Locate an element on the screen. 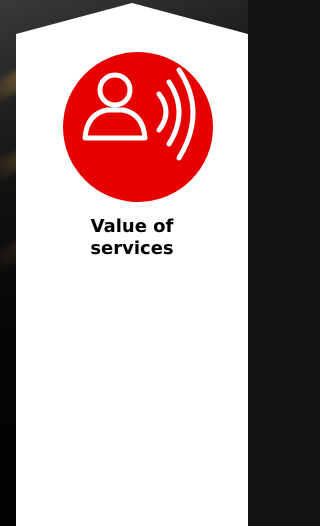  person-soundwave-icon is located at coordinates (138, 127).